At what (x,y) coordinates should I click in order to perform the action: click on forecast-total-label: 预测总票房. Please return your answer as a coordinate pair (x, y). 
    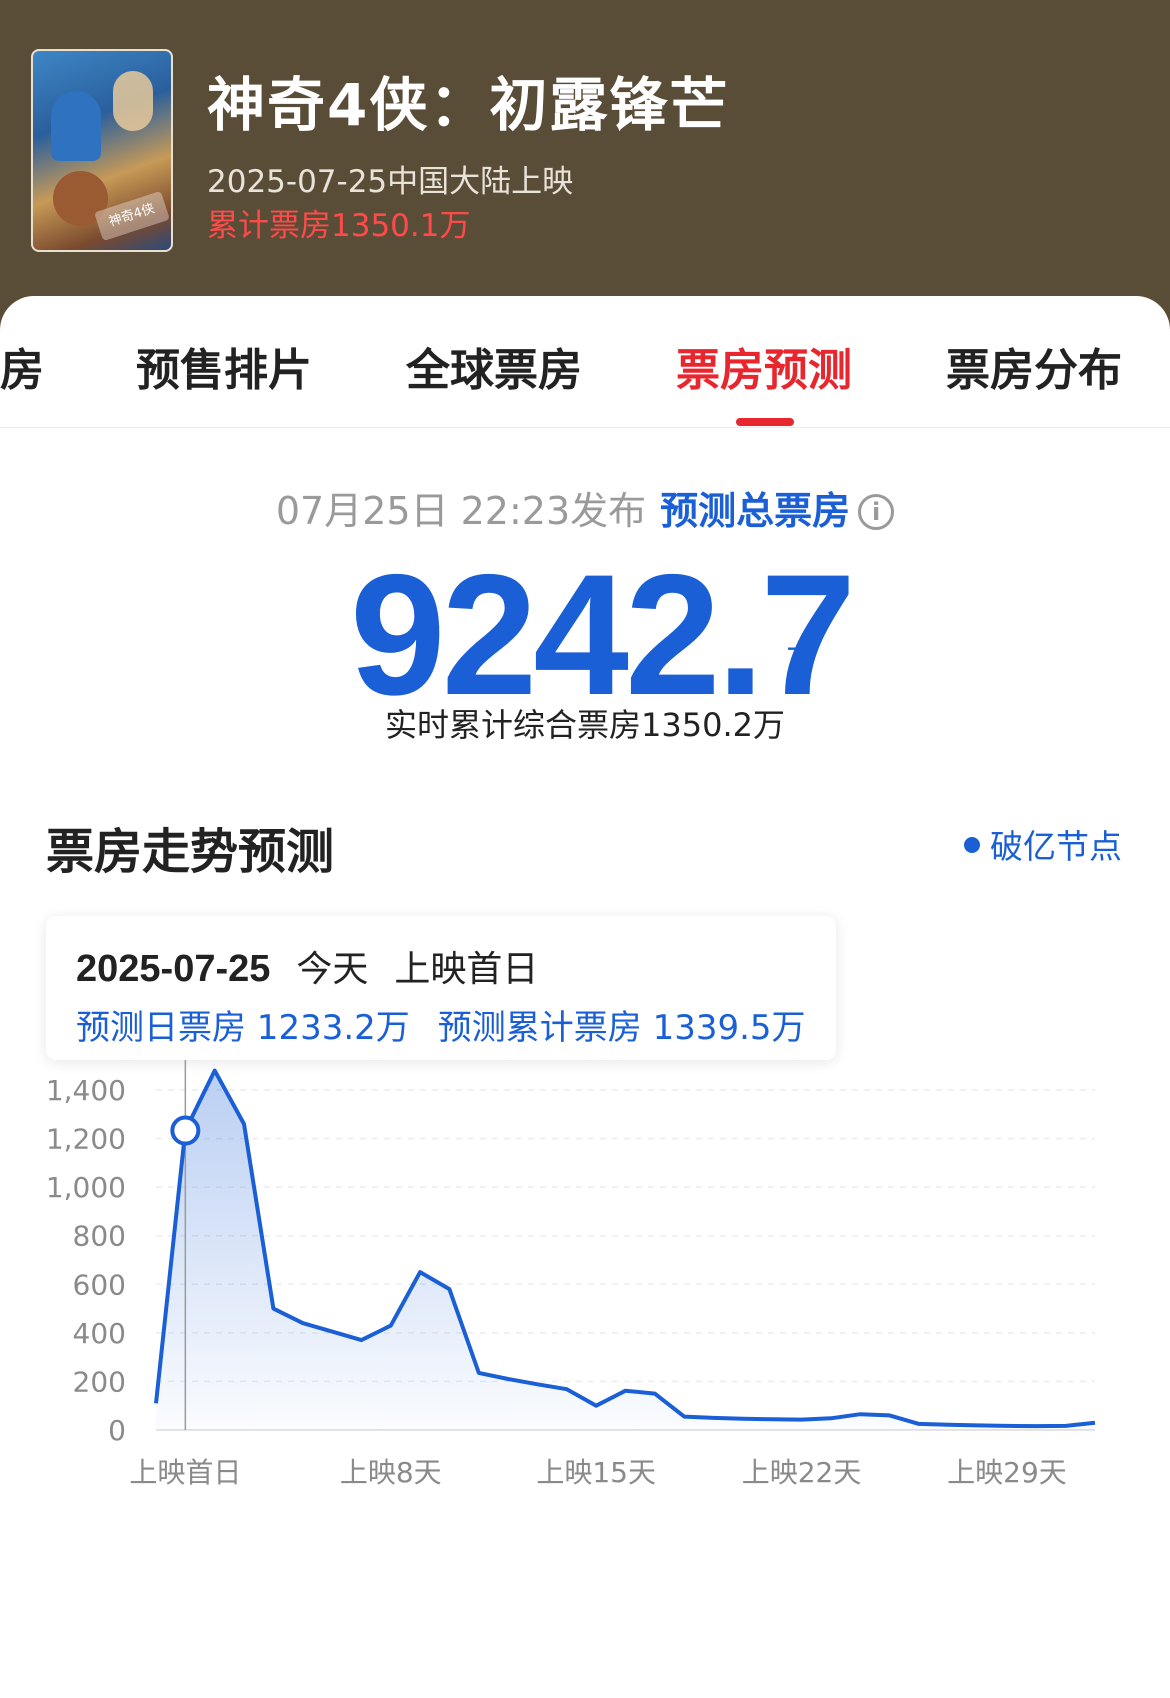
    Looking at the image, I should click on (755, 511).